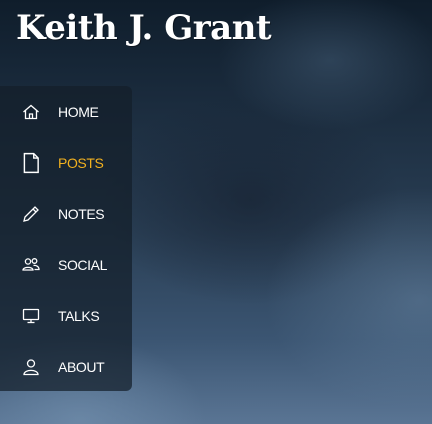  Describe the element at coordinates (31, 367) in the screenshot. I see `person-icon` at that location.